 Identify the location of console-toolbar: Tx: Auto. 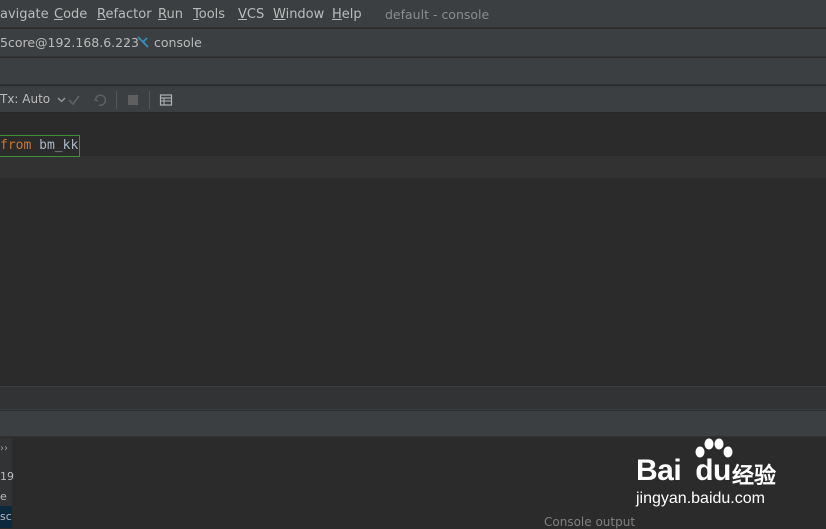
(413, 99).